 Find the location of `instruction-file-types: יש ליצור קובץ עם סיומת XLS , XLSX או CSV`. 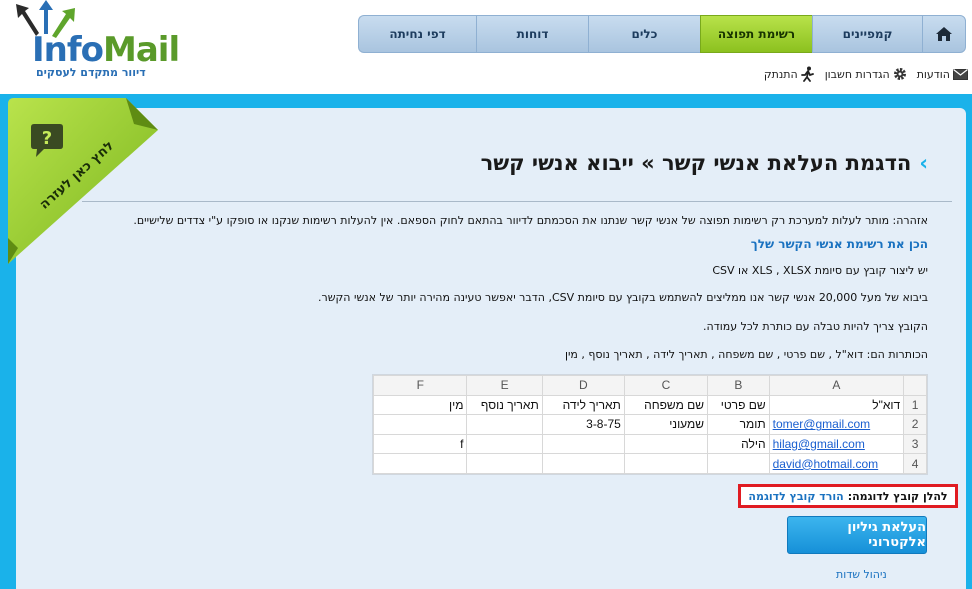

instruction-file-types: יש ליצור קובץ עם סיומת XLS , XLSX או CSV is located at coordinates (820, 270).